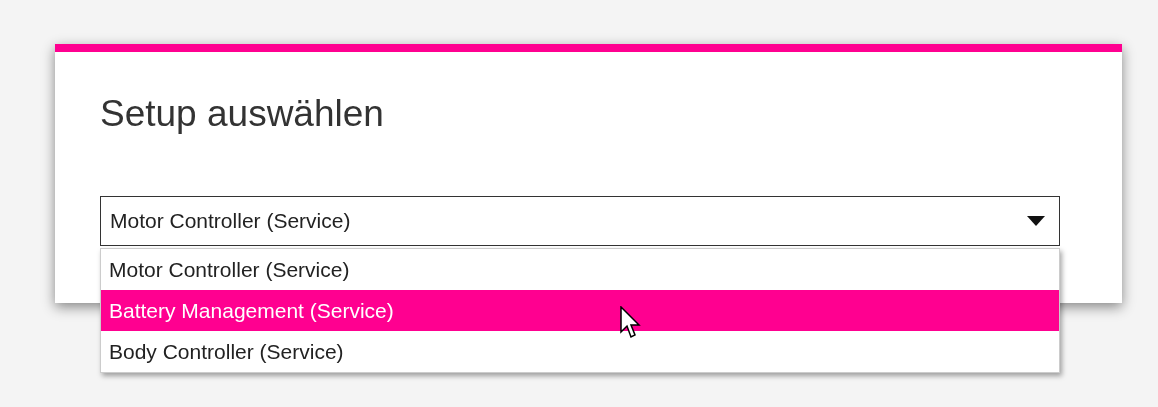 The image size is (1158, 407). What do you see at coordinates (580, 351) in the screenshot?
I see `dropdown-option: Body Controller (Service)` at bounding box center [580, 351].